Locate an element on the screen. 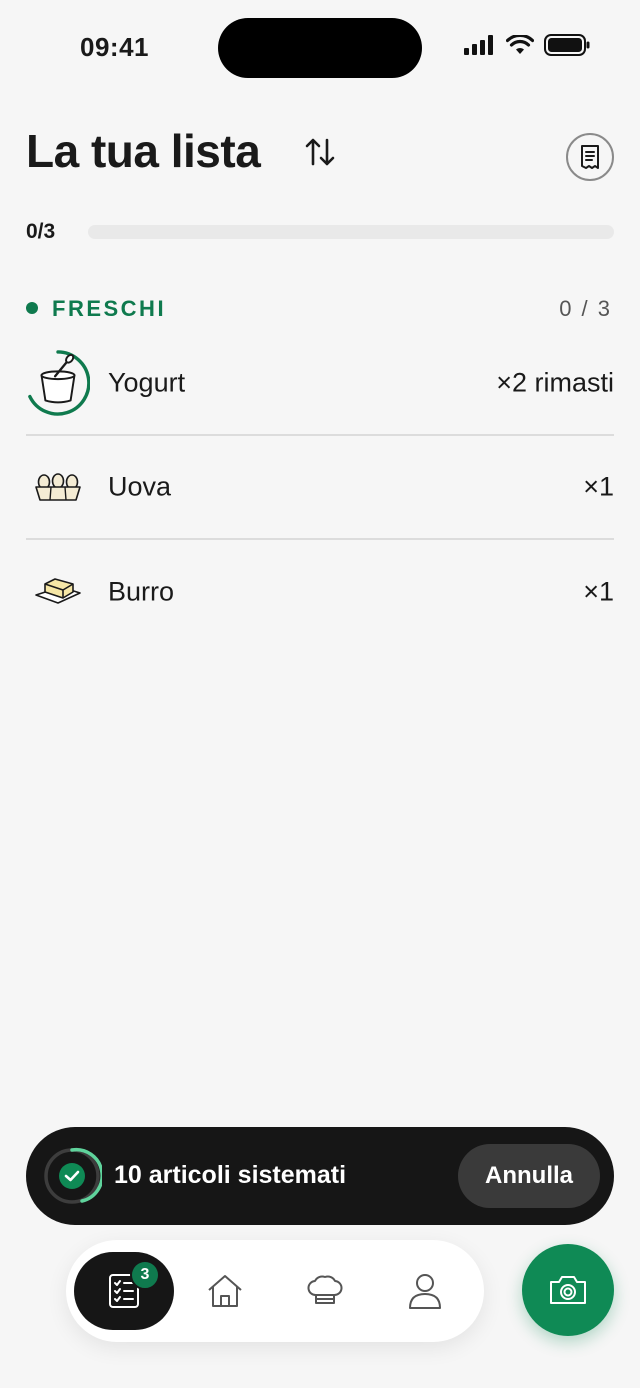 The image size is (640, 1388). page-title: La tua lista is located at coordinates (143, 151).